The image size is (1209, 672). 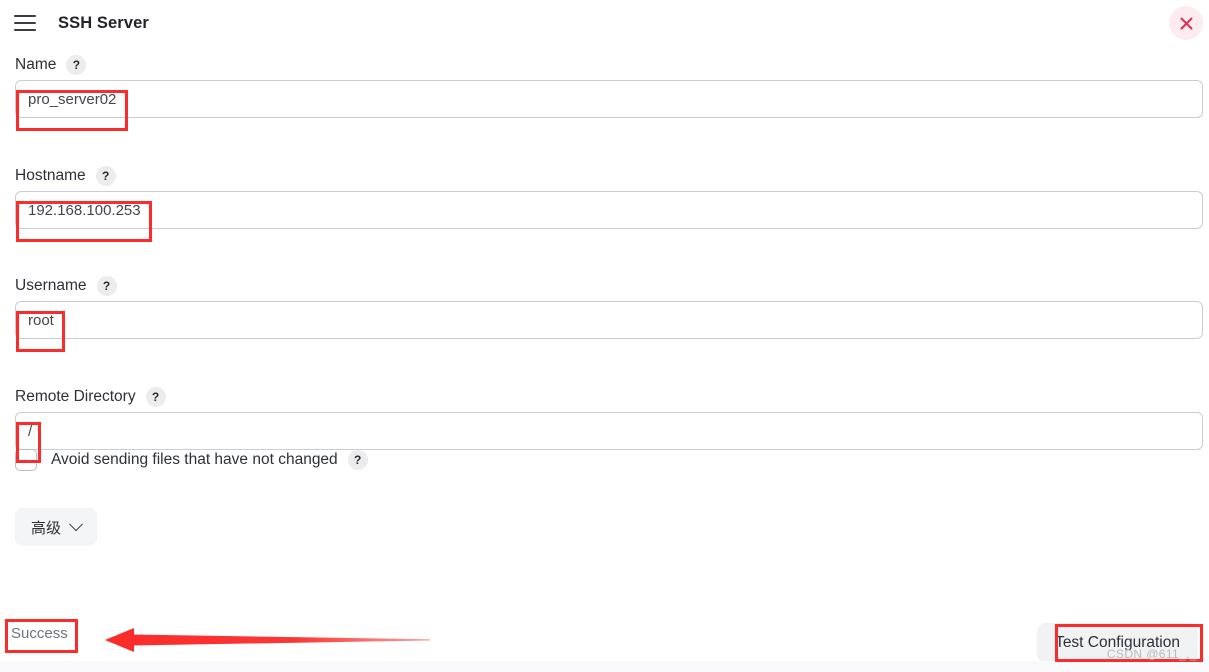 I want to click on field-name-label-row: Name ?, so click(x=609, y=65).